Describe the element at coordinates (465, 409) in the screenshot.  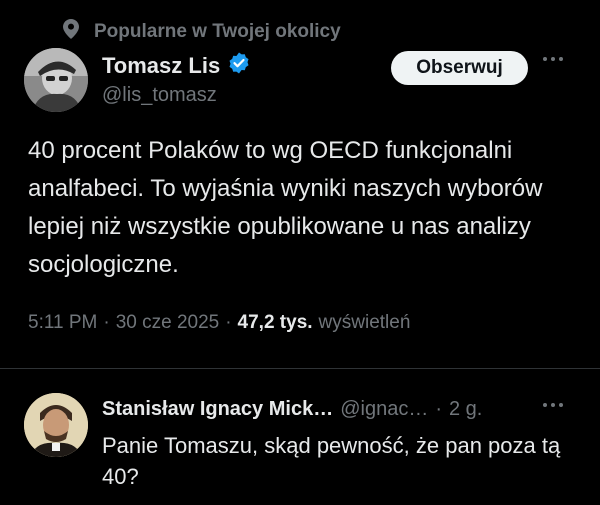
I see `reply-time: 2 g.` at that location.